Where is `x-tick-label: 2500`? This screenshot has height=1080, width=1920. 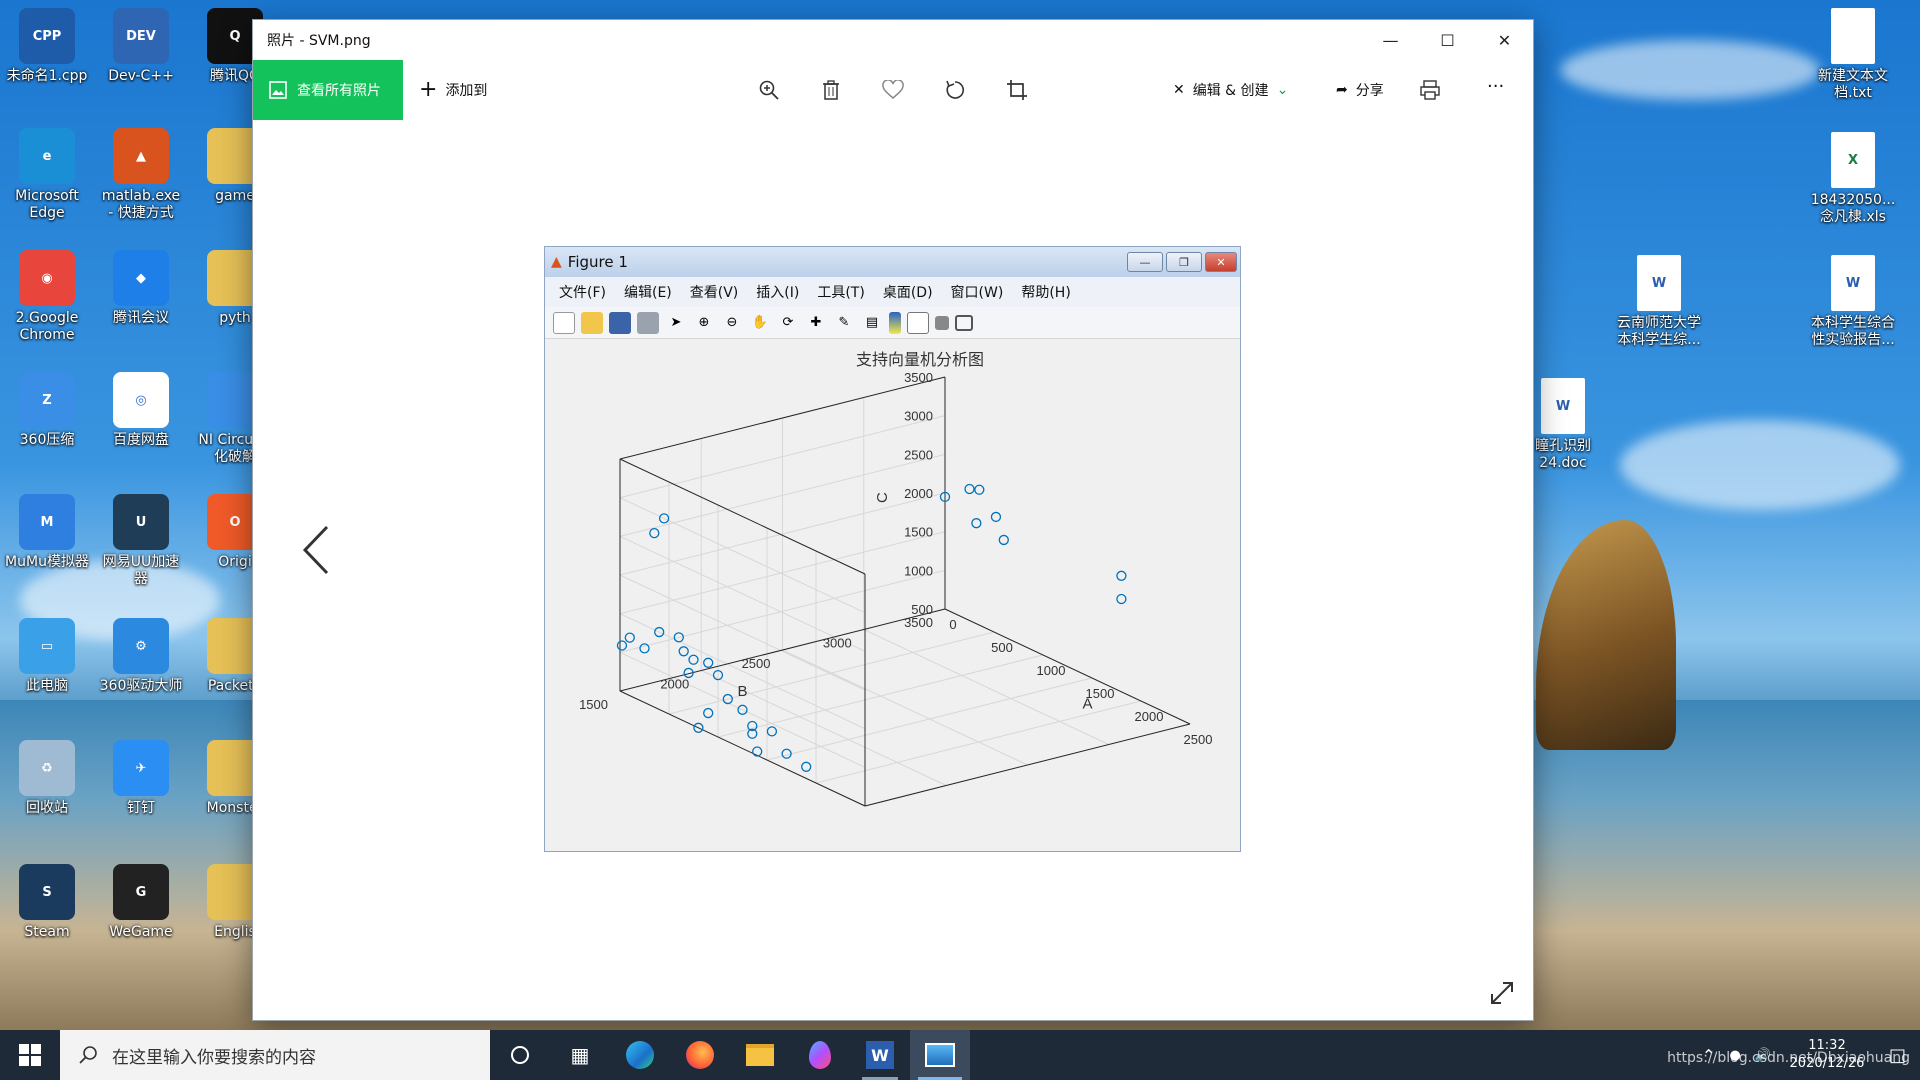 x-tick-label: 2500 is located at coordinates (1198, 739).